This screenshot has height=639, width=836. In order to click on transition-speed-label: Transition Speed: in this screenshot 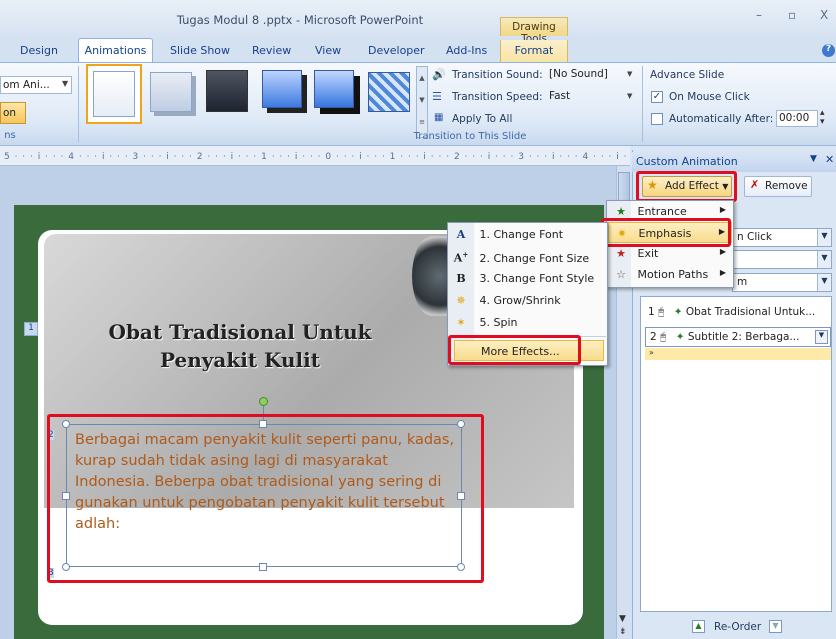, I will do `click(497, 97)`.